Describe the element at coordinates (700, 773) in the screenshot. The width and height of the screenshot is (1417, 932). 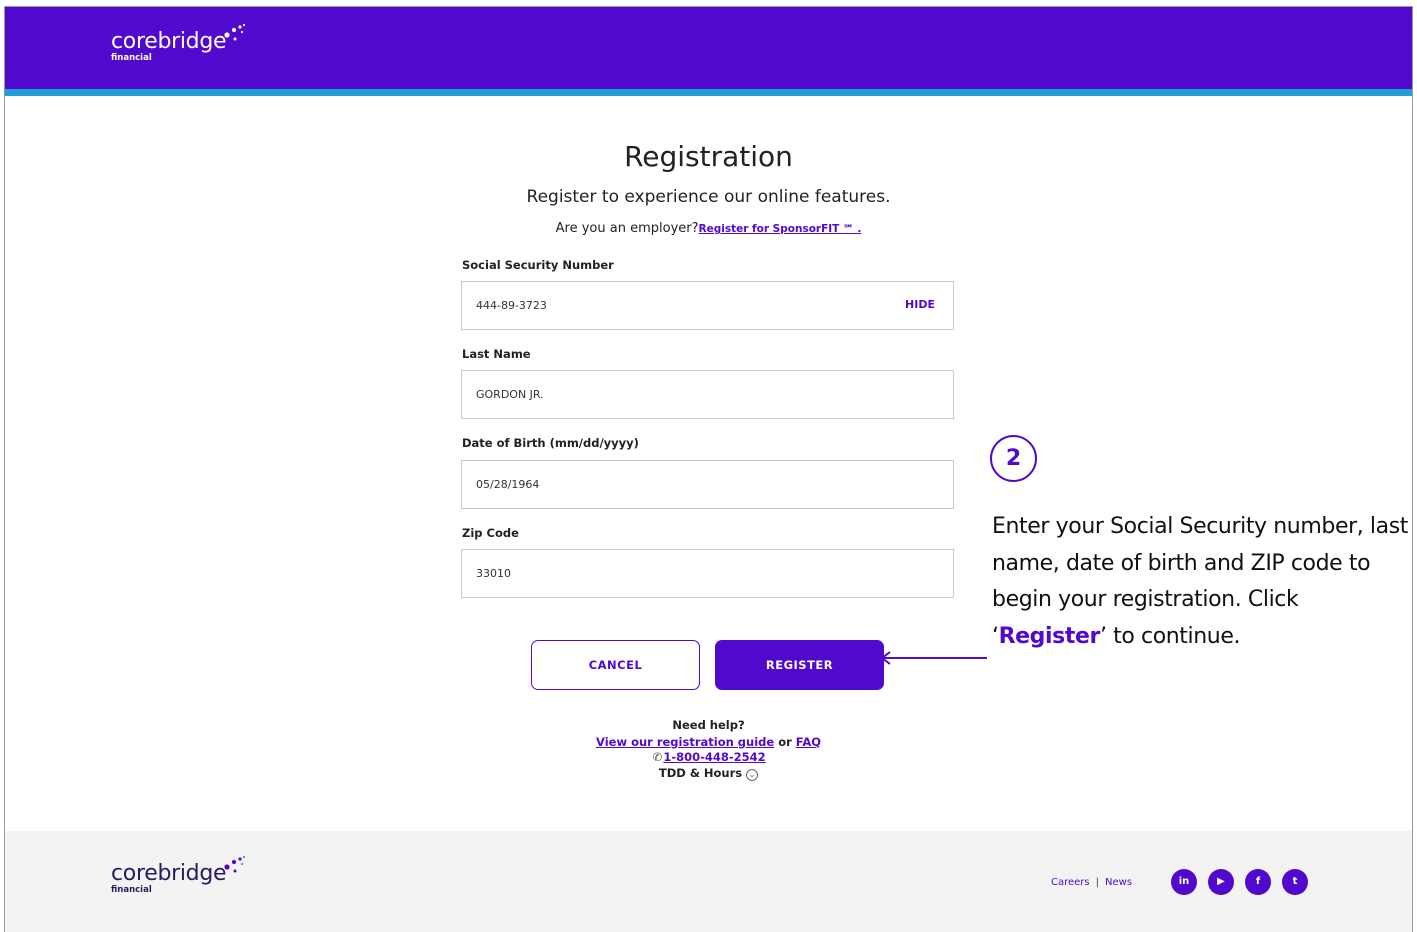
I see `tdd-hours-label: TDD & Hours` at that location.